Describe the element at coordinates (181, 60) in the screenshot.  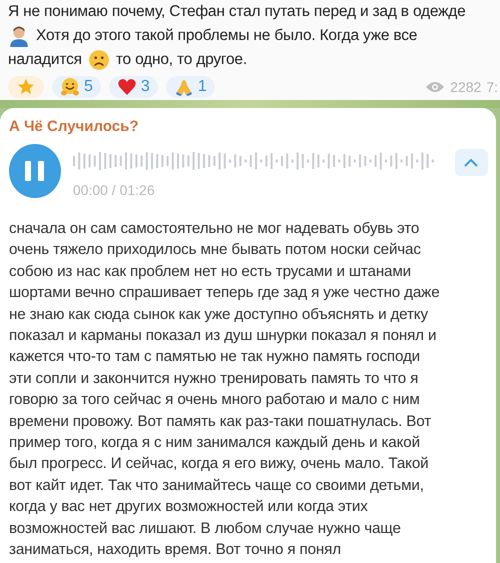
I see `message-text: то одно, то другое.` at that location.